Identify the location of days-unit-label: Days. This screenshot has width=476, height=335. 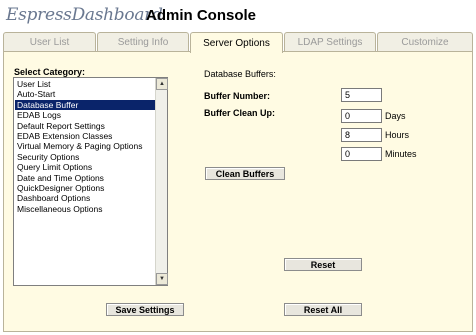
(395, 116).